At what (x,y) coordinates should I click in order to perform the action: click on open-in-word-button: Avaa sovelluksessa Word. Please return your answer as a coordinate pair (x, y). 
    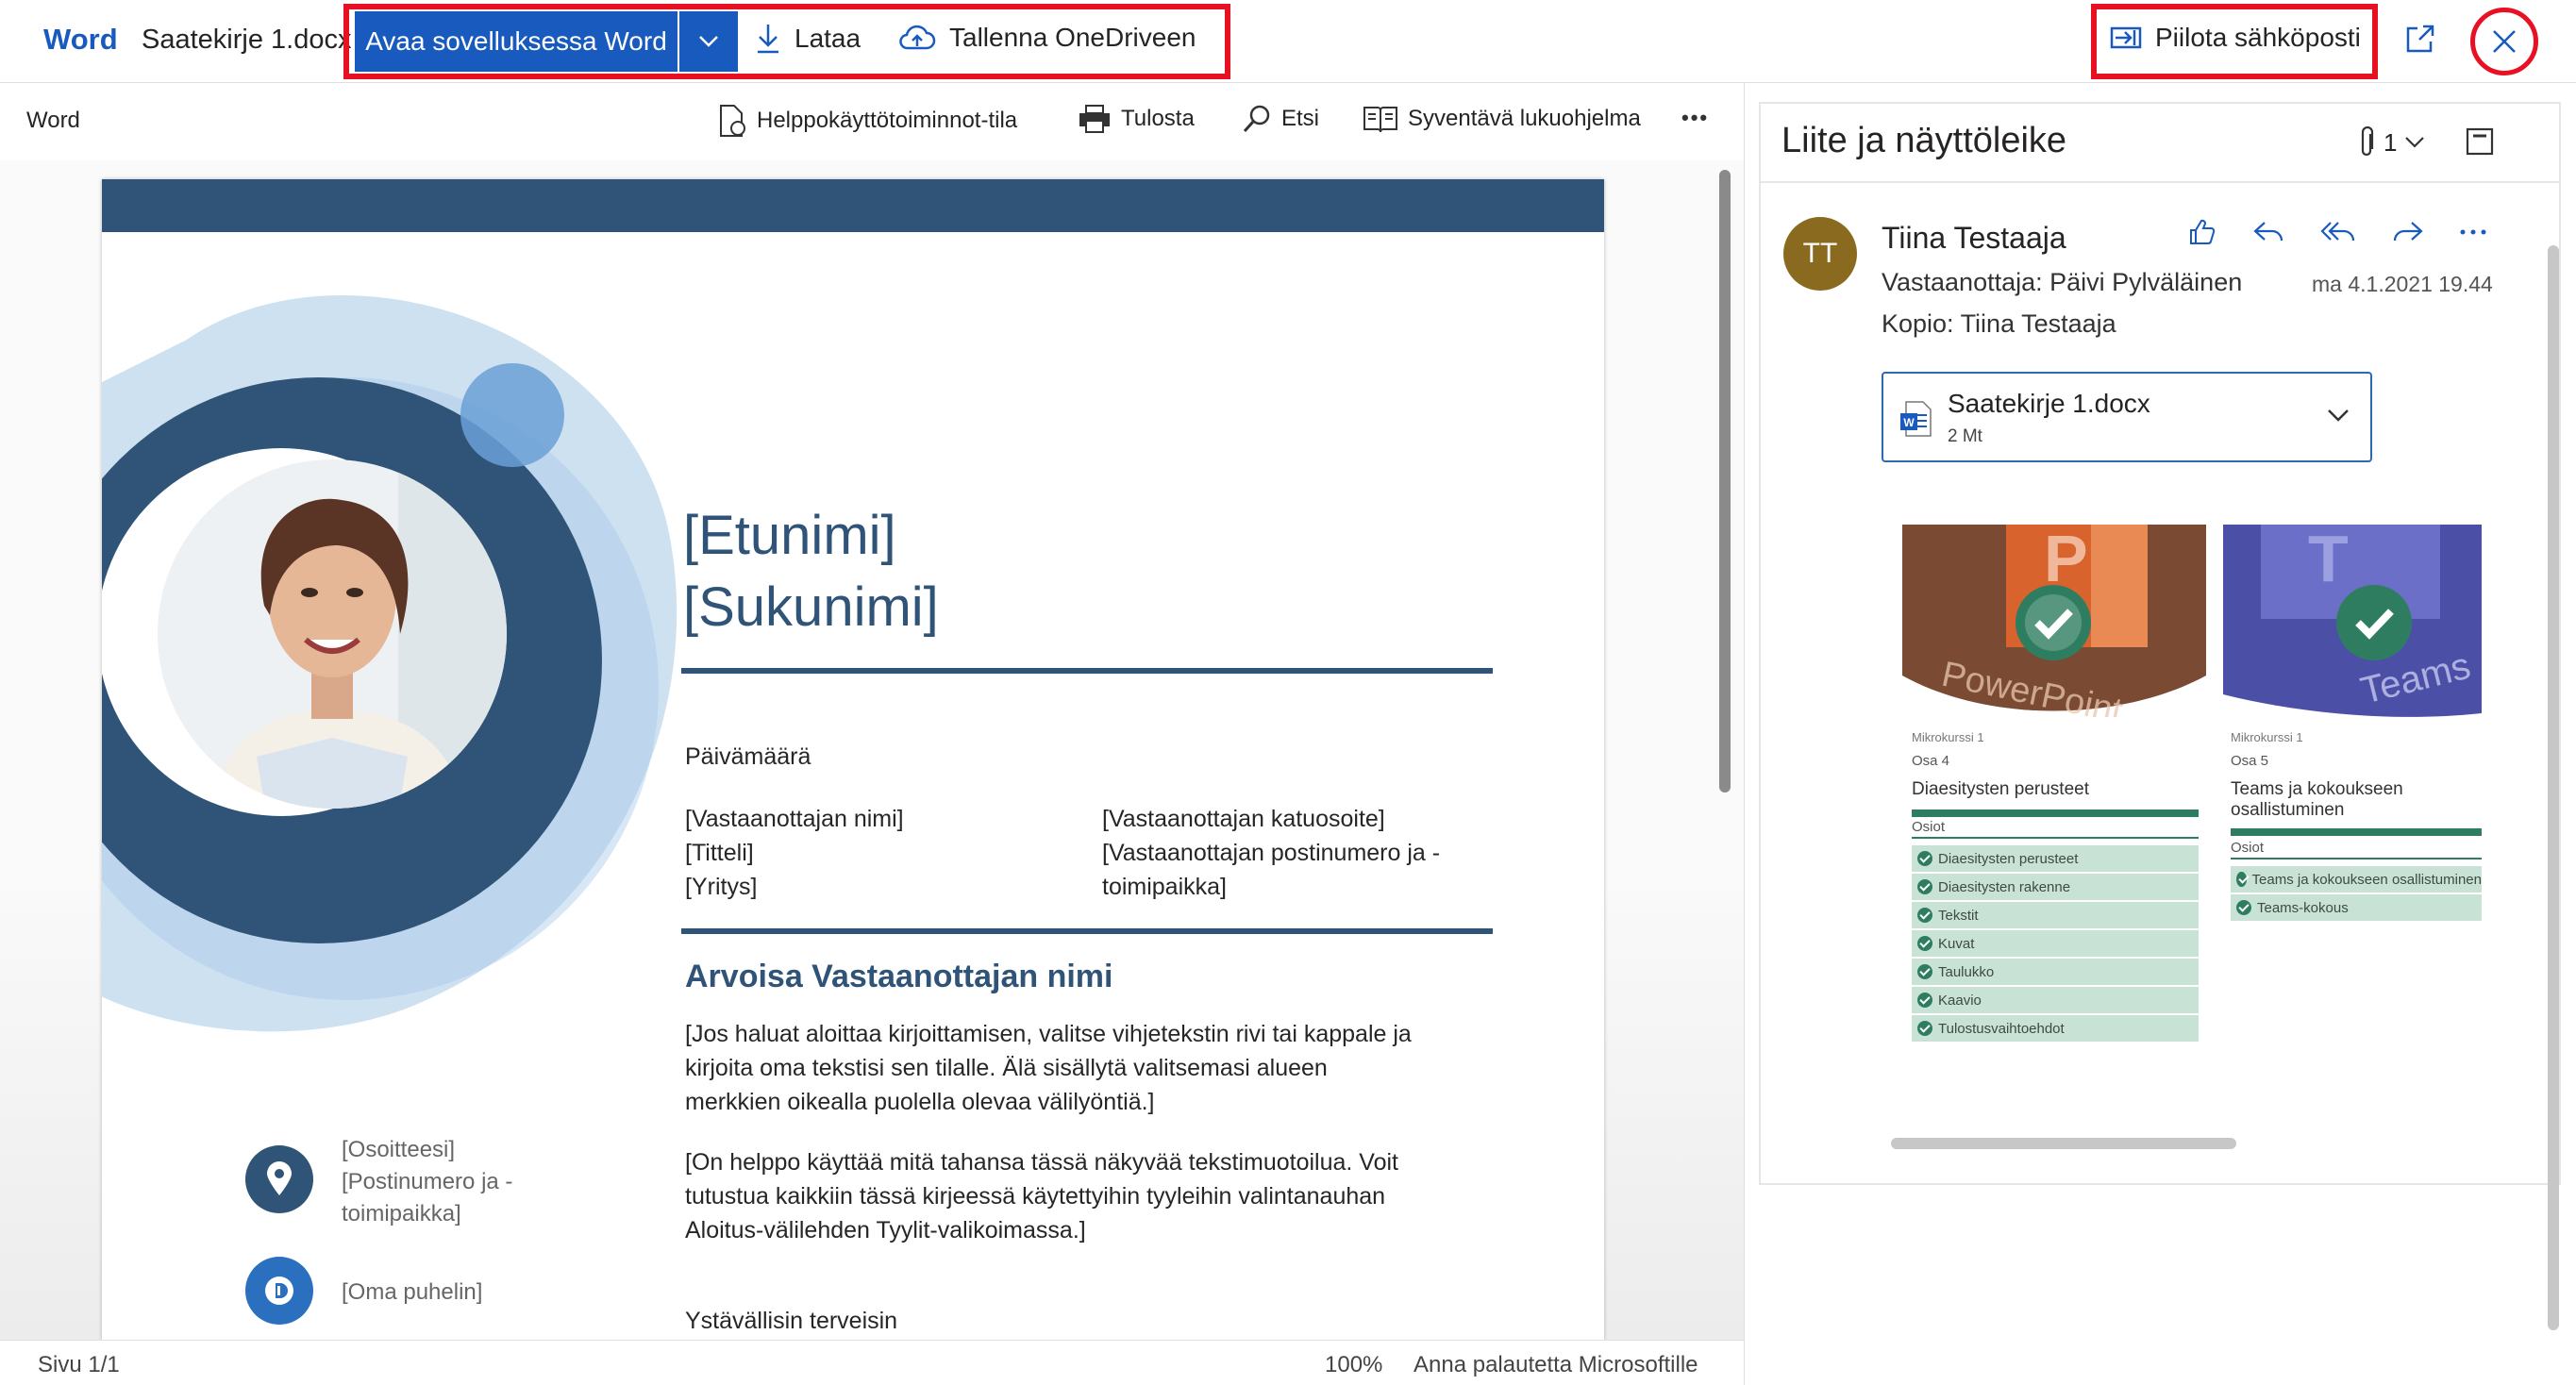
    Looking at the image, I should click on (516, 41).